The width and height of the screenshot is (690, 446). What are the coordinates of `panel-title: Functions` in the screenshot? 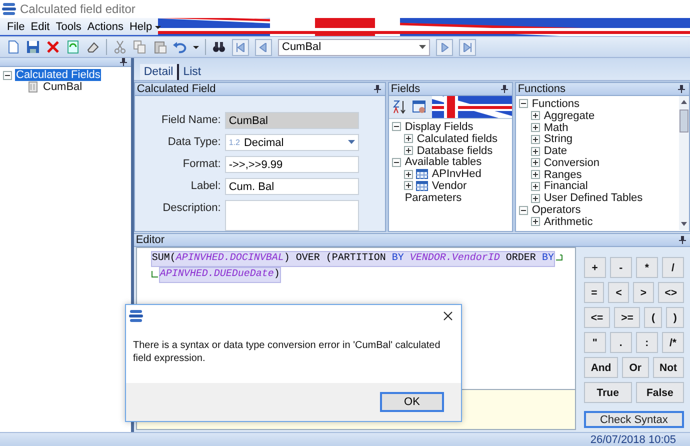 It's located at (542, 89).